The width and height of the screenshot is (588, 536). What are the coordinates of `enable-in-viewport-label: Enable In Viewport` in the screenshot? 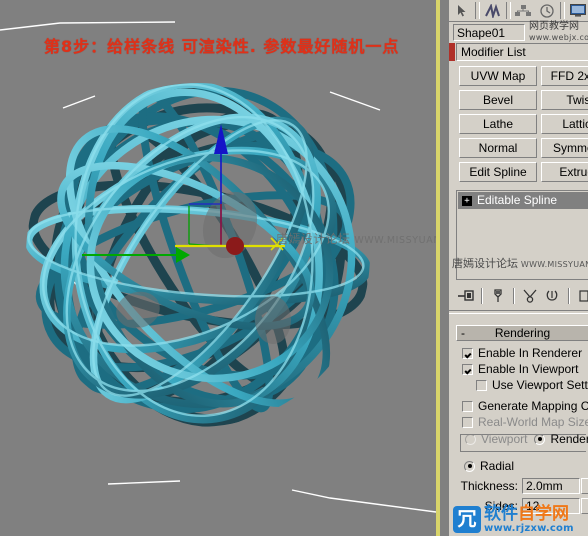 It's located at (528, 369).